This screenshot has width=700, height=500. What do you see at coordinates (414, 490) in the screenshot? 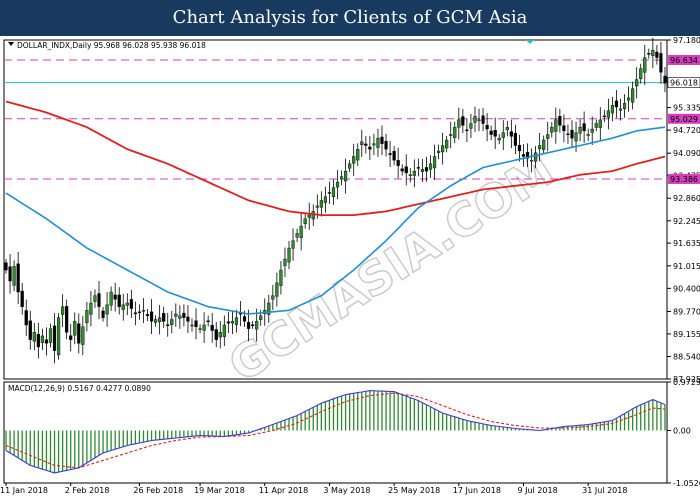
I see `time-axis-tick-label: 25 May 2018` at bounding box center [414, 490].